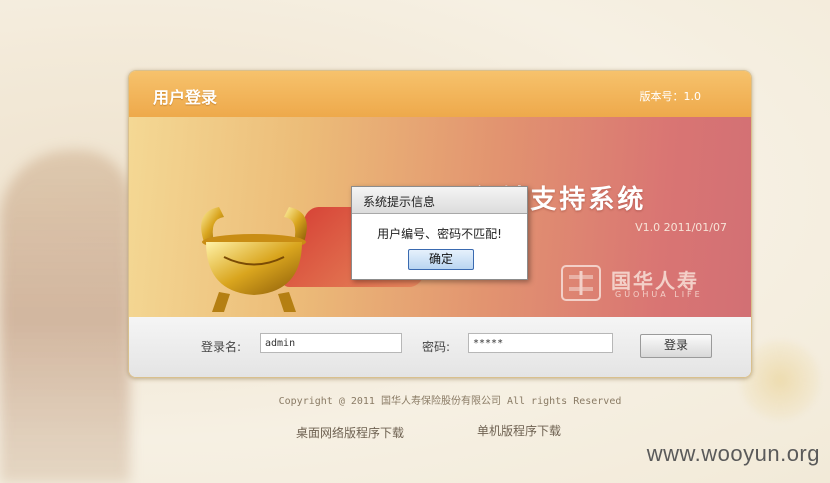 This screenshot has width=830, height=483. Describe the element at coordinates (331, 343) in the screenshot. I see `username-input: admin` at that location.